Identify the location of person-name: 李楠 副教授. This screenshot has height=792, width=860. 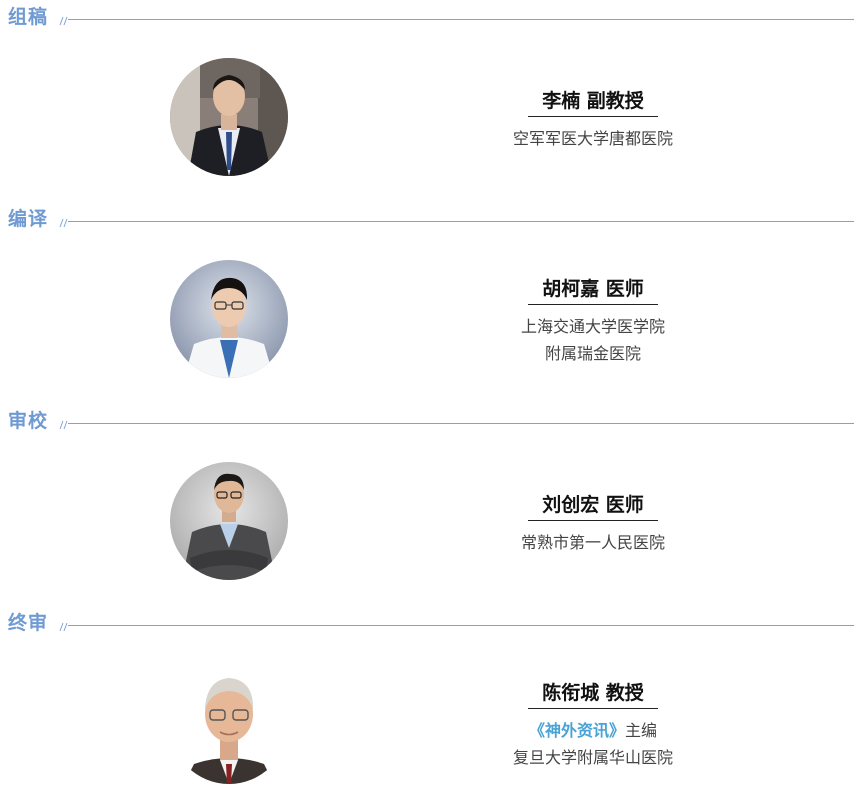
(593, 101).